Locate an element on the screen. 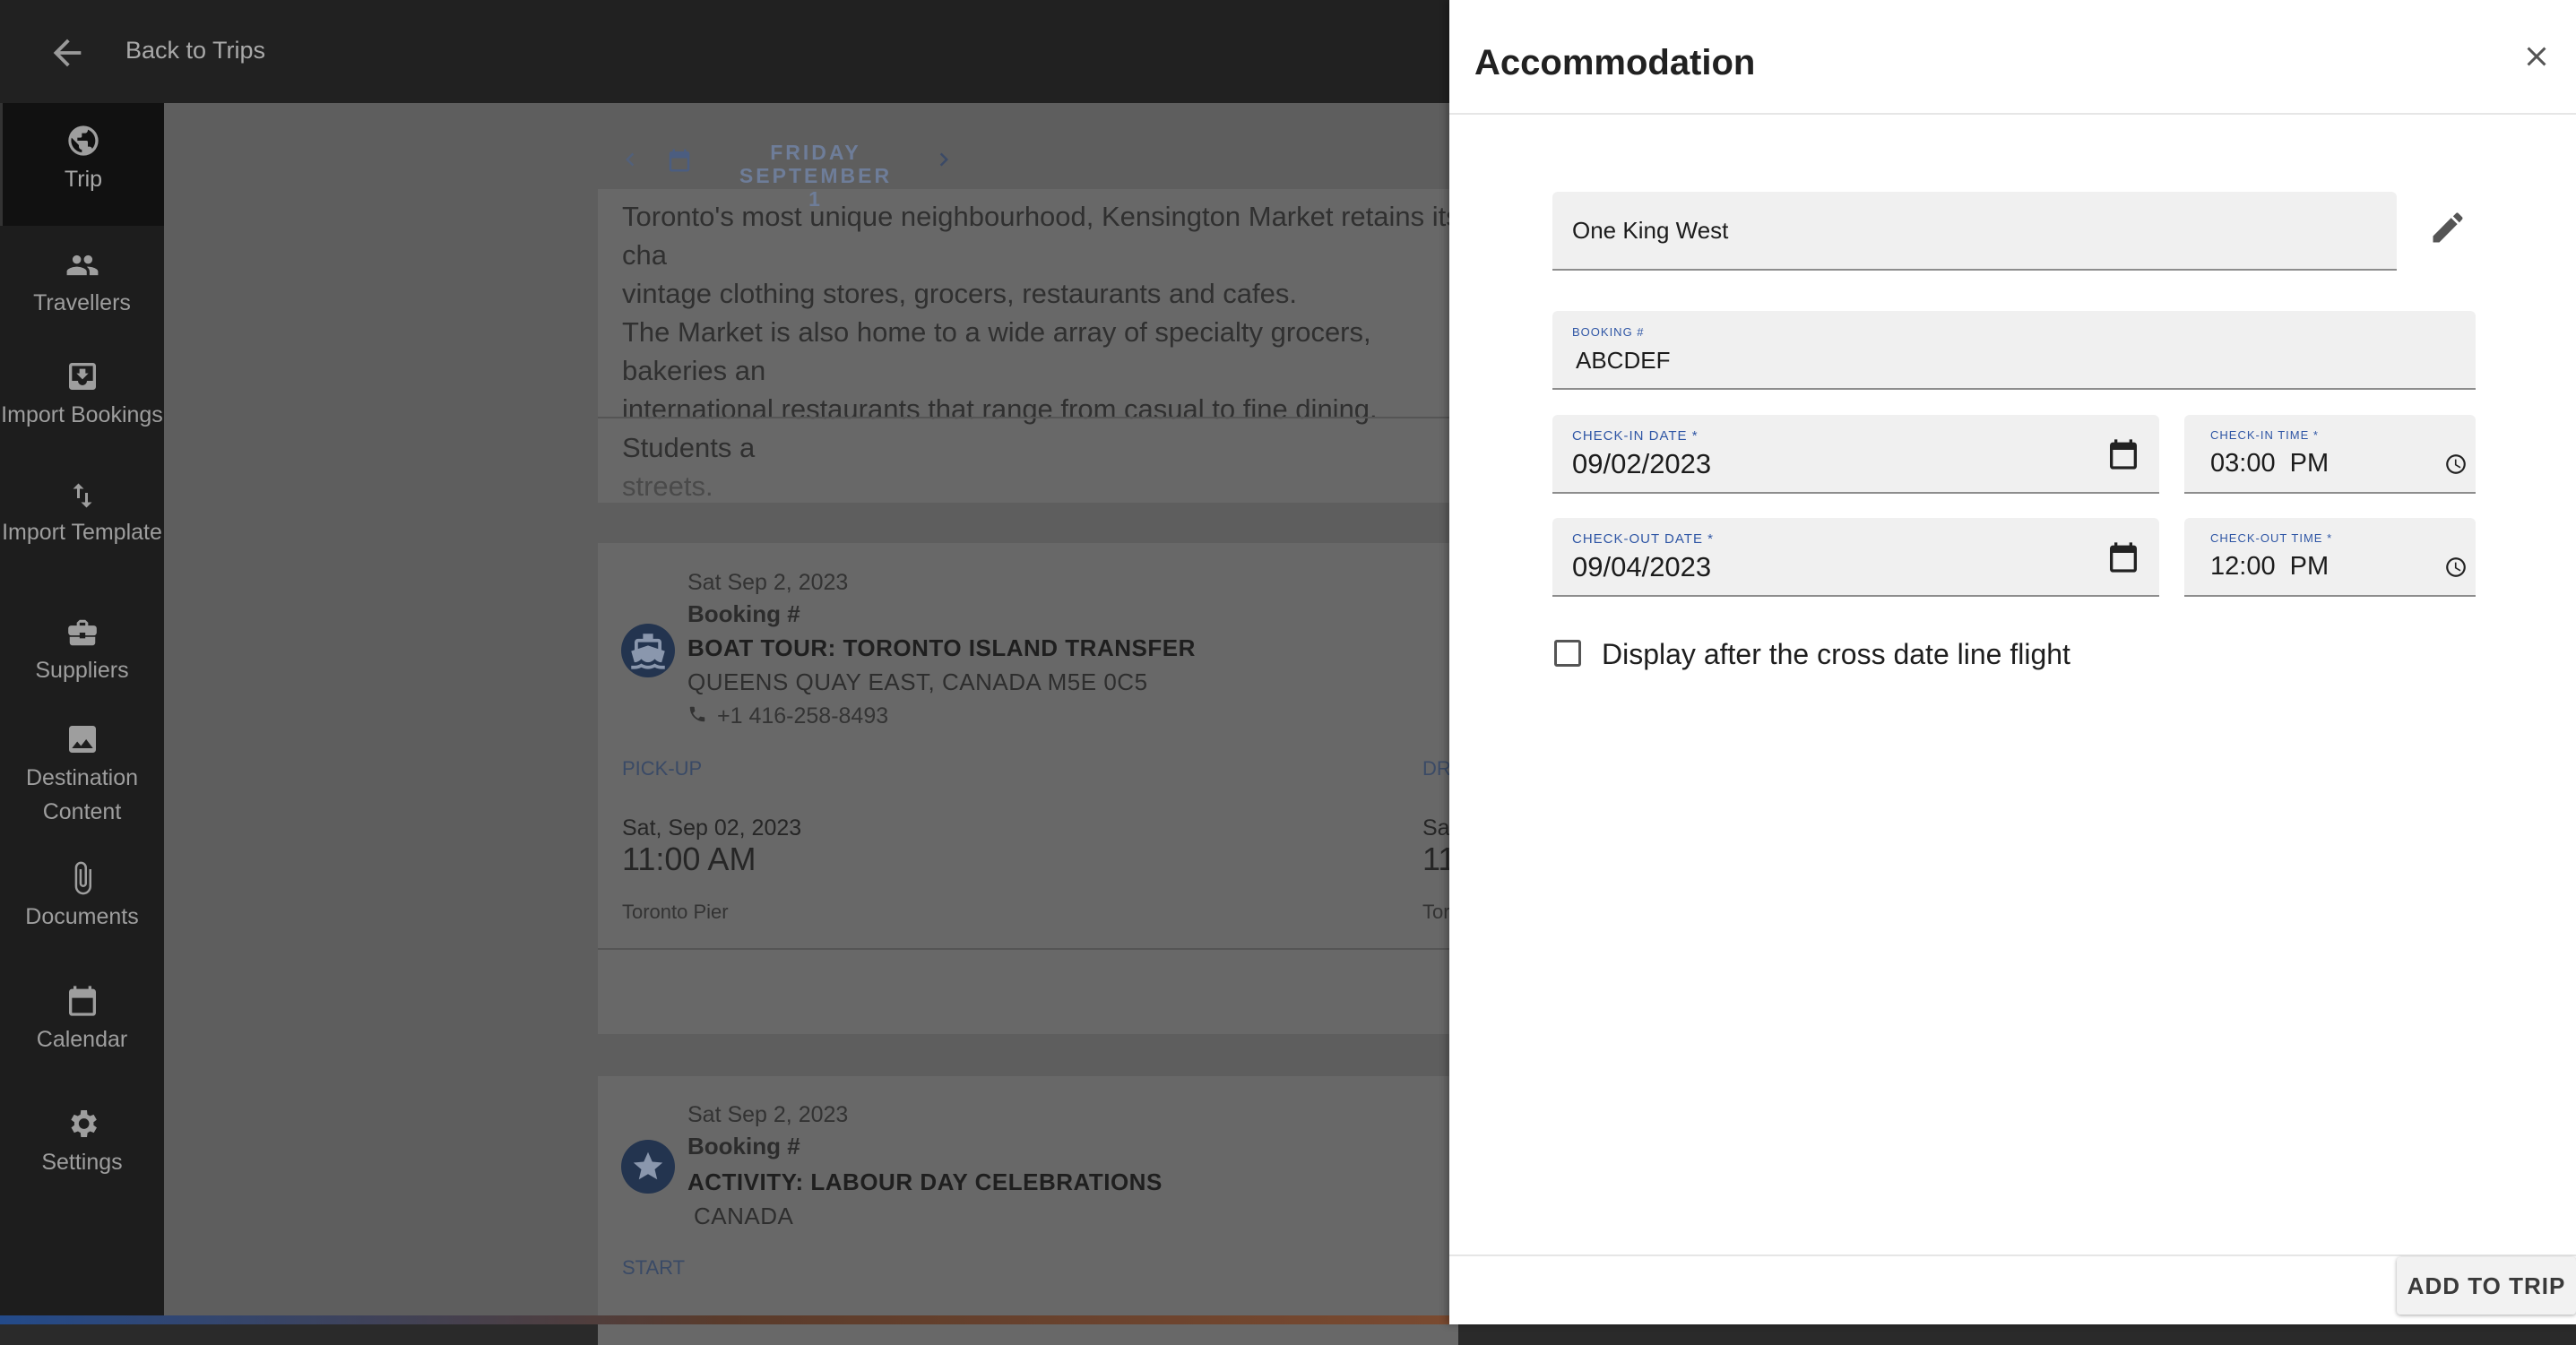 The image size is (2576, 1345). date-navigator: FRIDAY SEPTEMBER 1 is located at coordinates (796, 173).